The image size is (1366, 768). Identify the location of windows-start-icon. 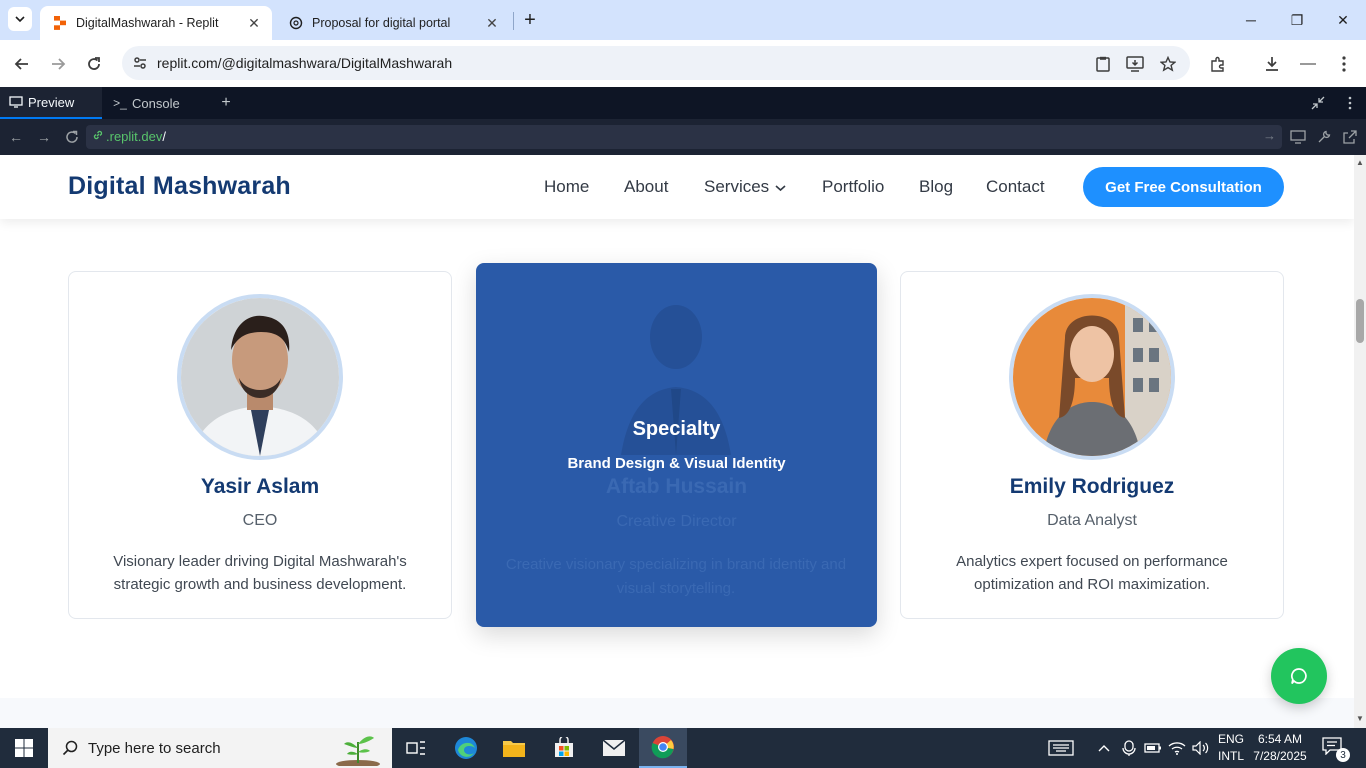
(24, 748).